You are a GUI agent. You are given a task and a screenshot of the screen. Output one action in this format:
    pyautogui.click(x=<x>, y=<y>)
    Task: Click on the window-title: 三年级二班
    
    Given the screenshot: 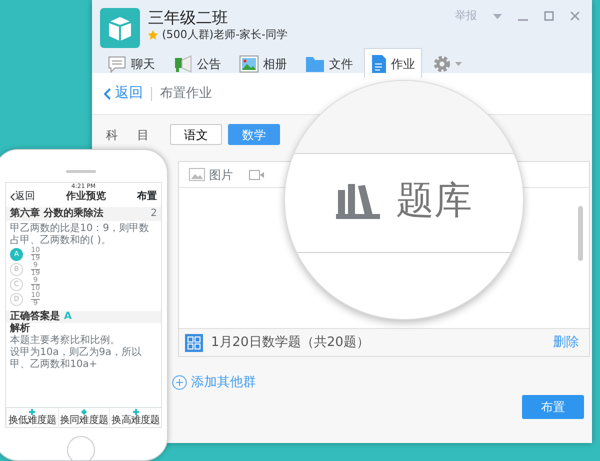 What is the action you would take?
    pyautogui.click(x=188, y=18)
    